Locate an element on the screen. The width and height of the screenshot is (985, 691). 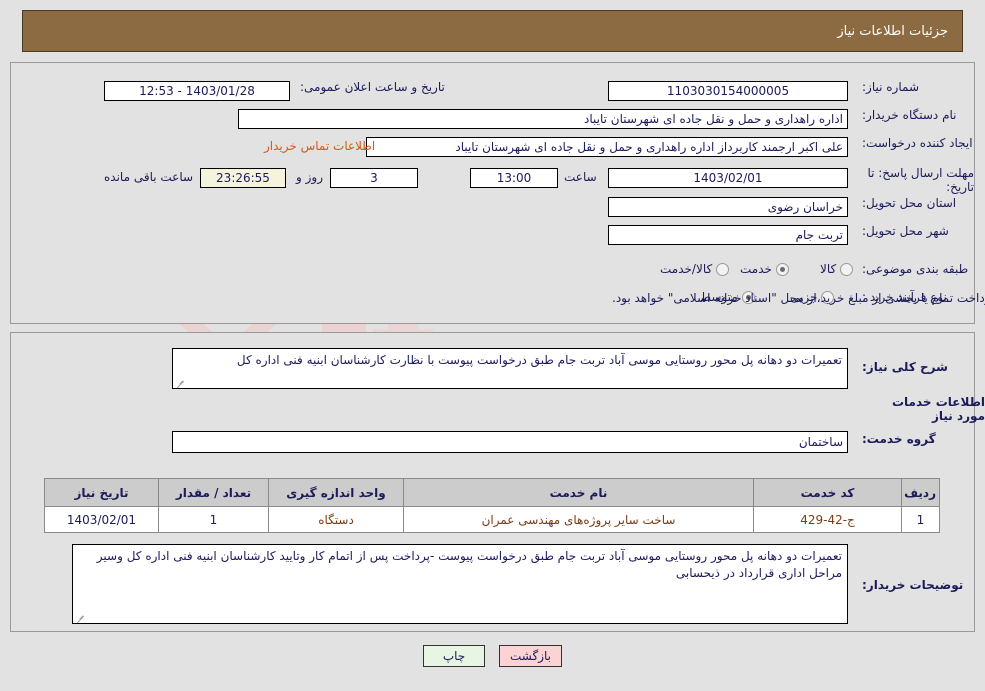
radio-khedmat-icon is located at coordinates (782, 269).